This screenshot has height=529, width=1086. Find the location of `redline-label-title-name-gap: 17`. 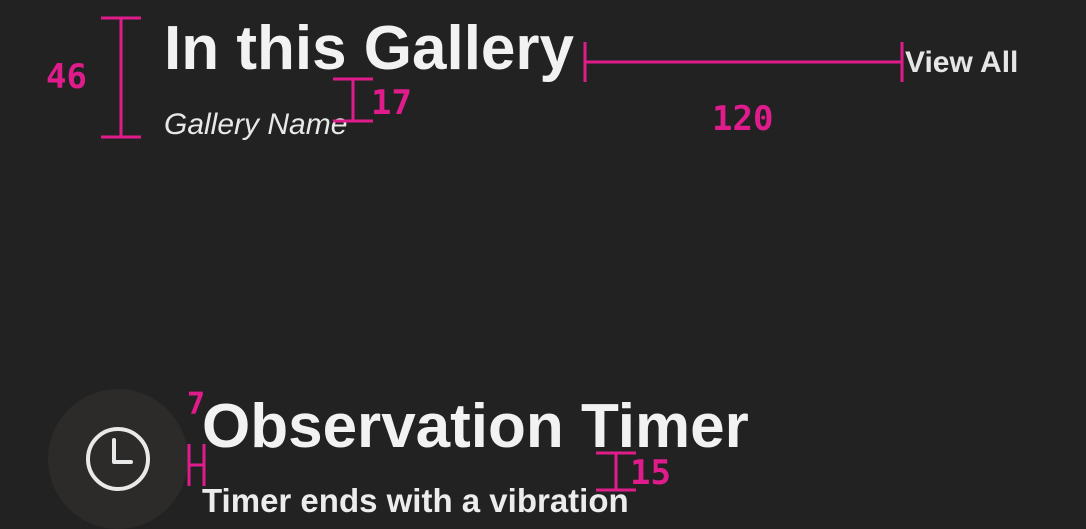

redline-label-title-name-gap: 17 is located at coordinates (391, 103).